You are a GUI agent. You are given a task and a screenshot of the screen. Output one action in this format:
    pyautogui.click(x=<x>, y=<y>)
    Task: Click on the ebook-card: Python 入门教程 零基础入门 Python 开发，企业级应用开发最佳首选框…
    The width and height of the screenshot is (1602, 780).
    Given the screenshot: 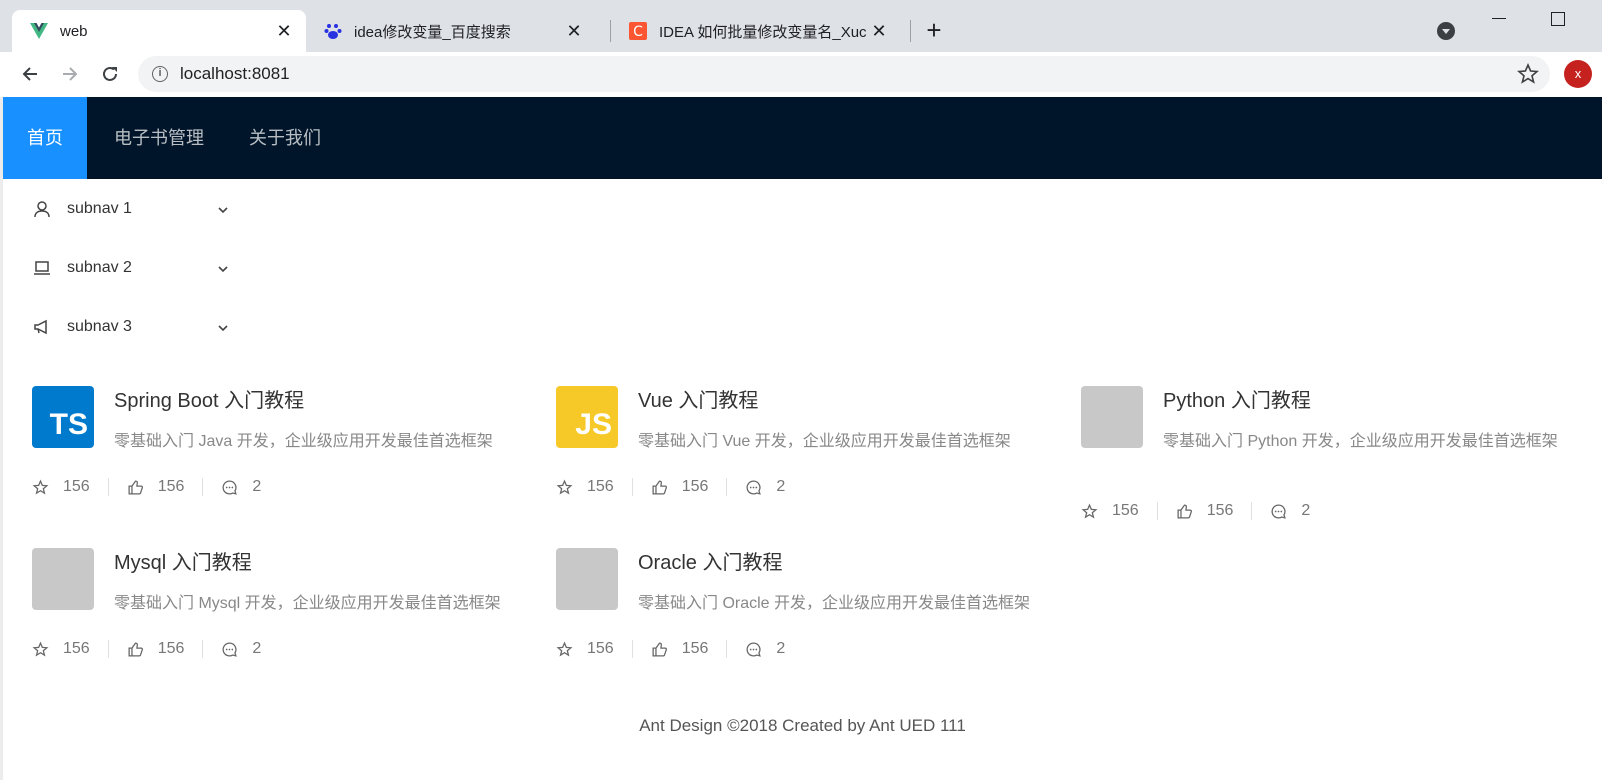 What is the action you would take?
    pyautogui.click(x=1341, y=461)
    